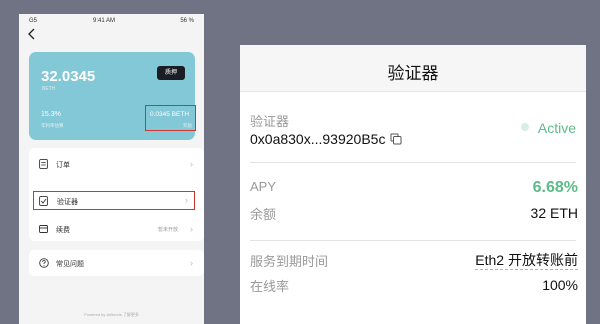 Image resolution: width=600 pixels, height=324 pixels. I want to click on order-icon, so click(43, 164).